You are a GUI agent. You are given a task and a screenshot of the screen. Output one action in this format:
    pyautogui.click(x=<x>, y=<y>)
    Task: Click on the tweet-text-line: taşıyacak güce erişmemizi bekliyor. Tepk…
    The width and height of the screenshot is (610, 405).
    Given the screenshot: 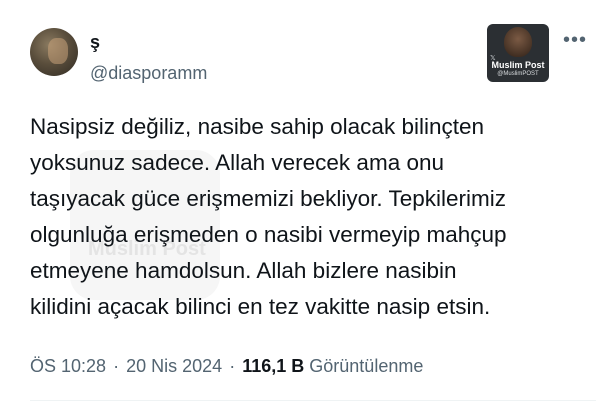 What is the action you would take?
    pyautogui.click(x=268, y=198)
    